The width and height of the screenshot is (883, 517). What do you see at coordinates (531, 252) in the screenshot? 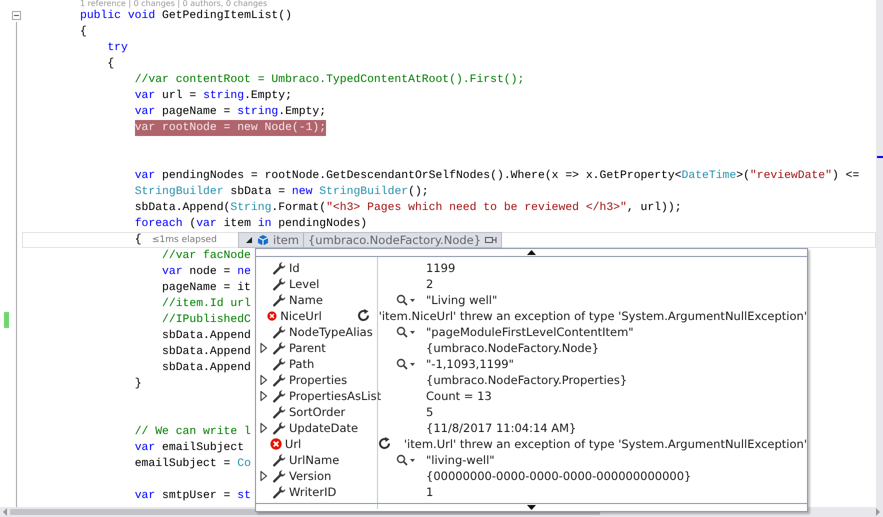
I see `scroll-up-icon` at bounding box center [531, 252].